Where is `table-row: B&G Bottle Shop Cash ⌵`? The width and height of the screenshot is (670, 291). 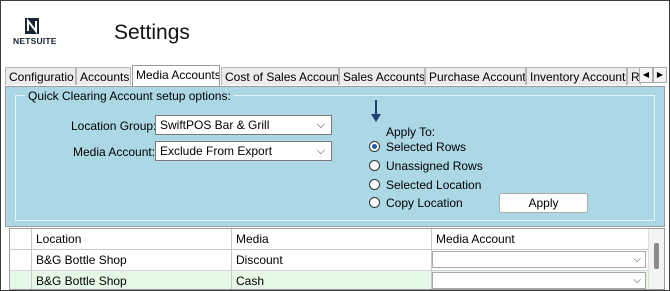 table-row: B&G Bottle Shop Cash ⌵ is located at coordinates (337, 280).